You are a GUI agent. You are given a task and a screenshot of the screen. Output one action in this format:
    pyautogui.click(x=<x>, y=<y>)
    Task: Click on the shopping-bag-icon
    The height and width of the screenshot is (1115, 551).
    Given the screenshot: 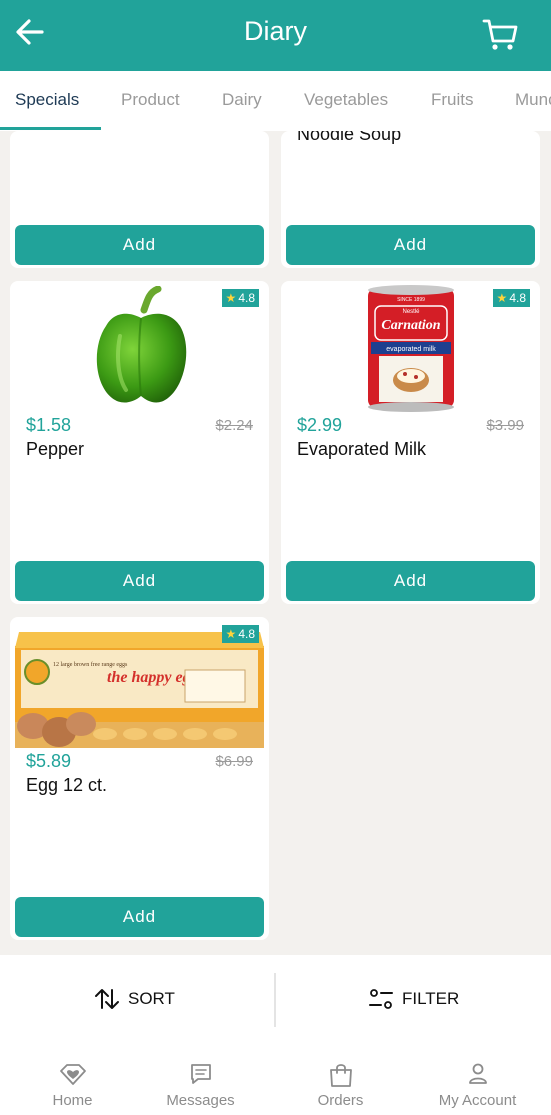 What is the action you would take?
    pyautogui.click(x=340, y=1075)
    